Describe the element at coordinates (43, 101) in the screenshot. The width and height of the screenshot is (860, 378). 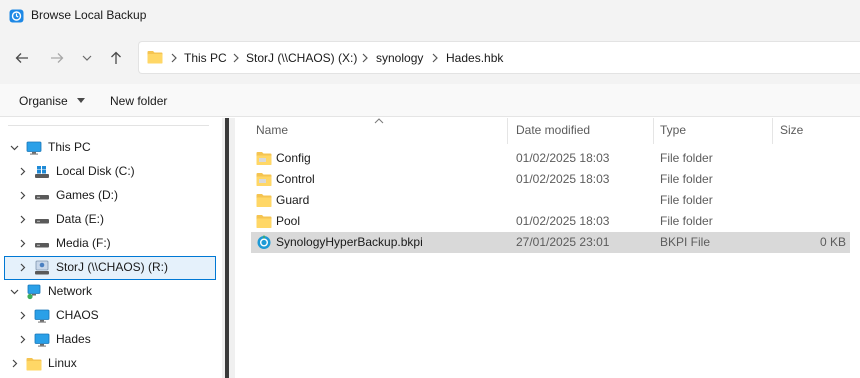
I see `organise-label: Organise` at that location.